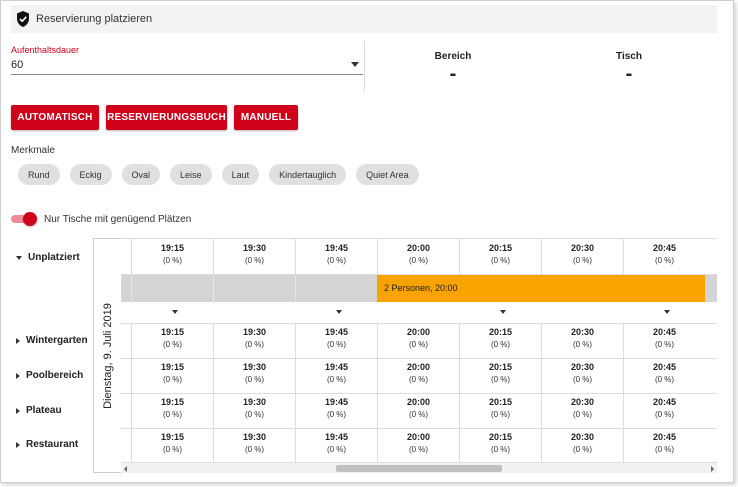 Image resolution: width=738 pixels, height=487 pixels. I want to click on row-divider, so click(419, 428).